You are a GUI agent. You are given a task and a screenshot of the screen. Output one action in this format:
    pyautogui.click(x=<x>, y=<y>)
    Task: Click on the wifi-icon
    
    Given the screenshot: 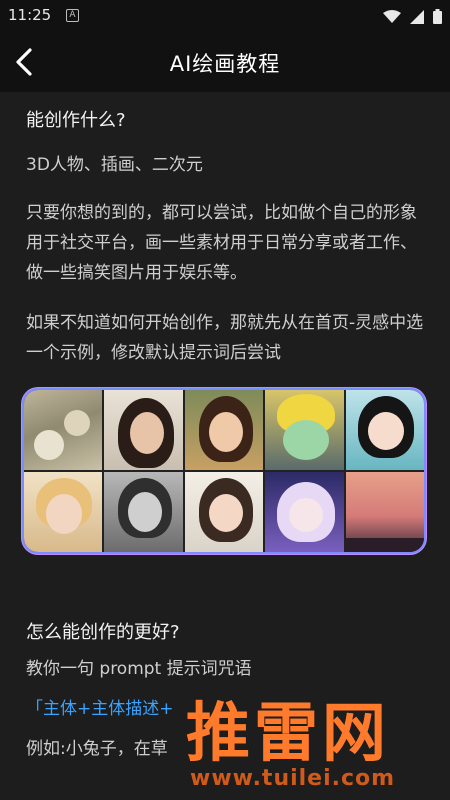 What is the action you would take?
    pyautogui.click(x=392, y=16)
    